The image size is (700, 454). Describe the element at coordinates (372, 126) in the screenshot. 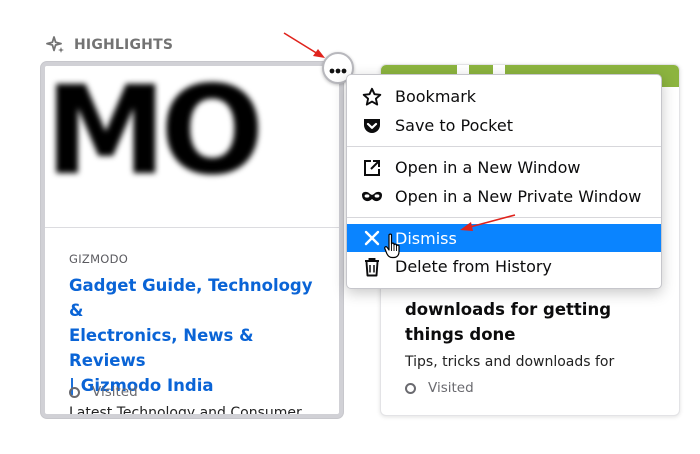

I see `pocket-icon` at that location.